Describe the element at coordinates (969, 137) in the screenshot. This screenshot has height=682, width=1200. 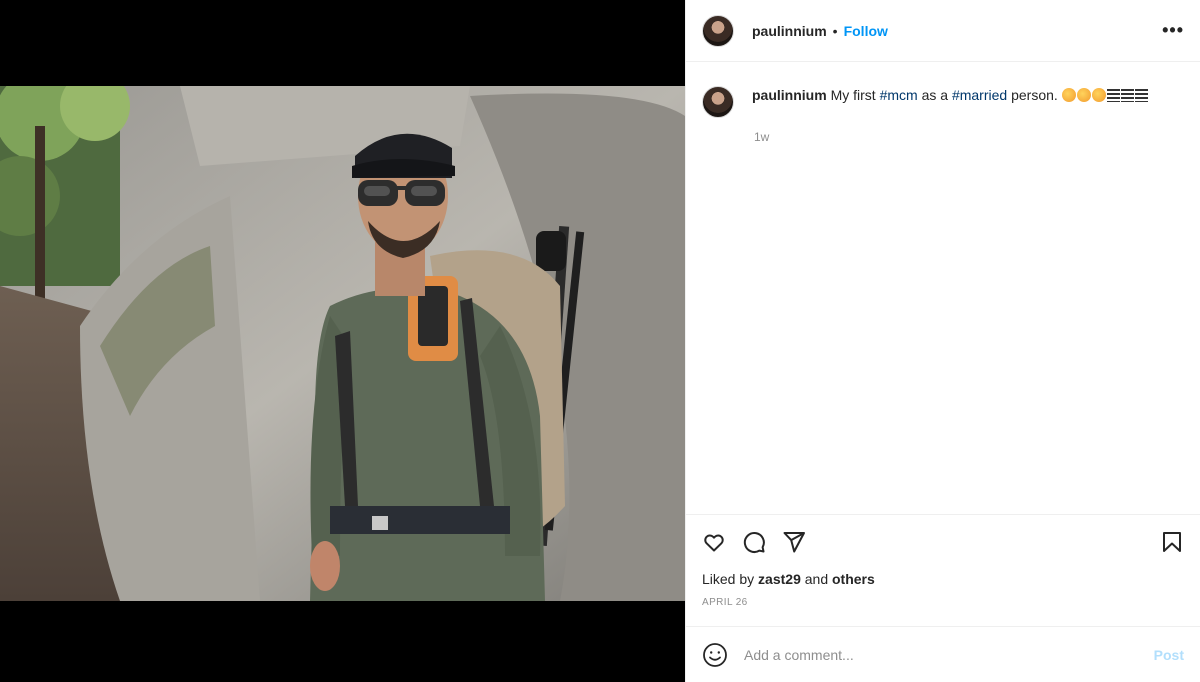
I see `caption-timestamp: 1w` at that location.